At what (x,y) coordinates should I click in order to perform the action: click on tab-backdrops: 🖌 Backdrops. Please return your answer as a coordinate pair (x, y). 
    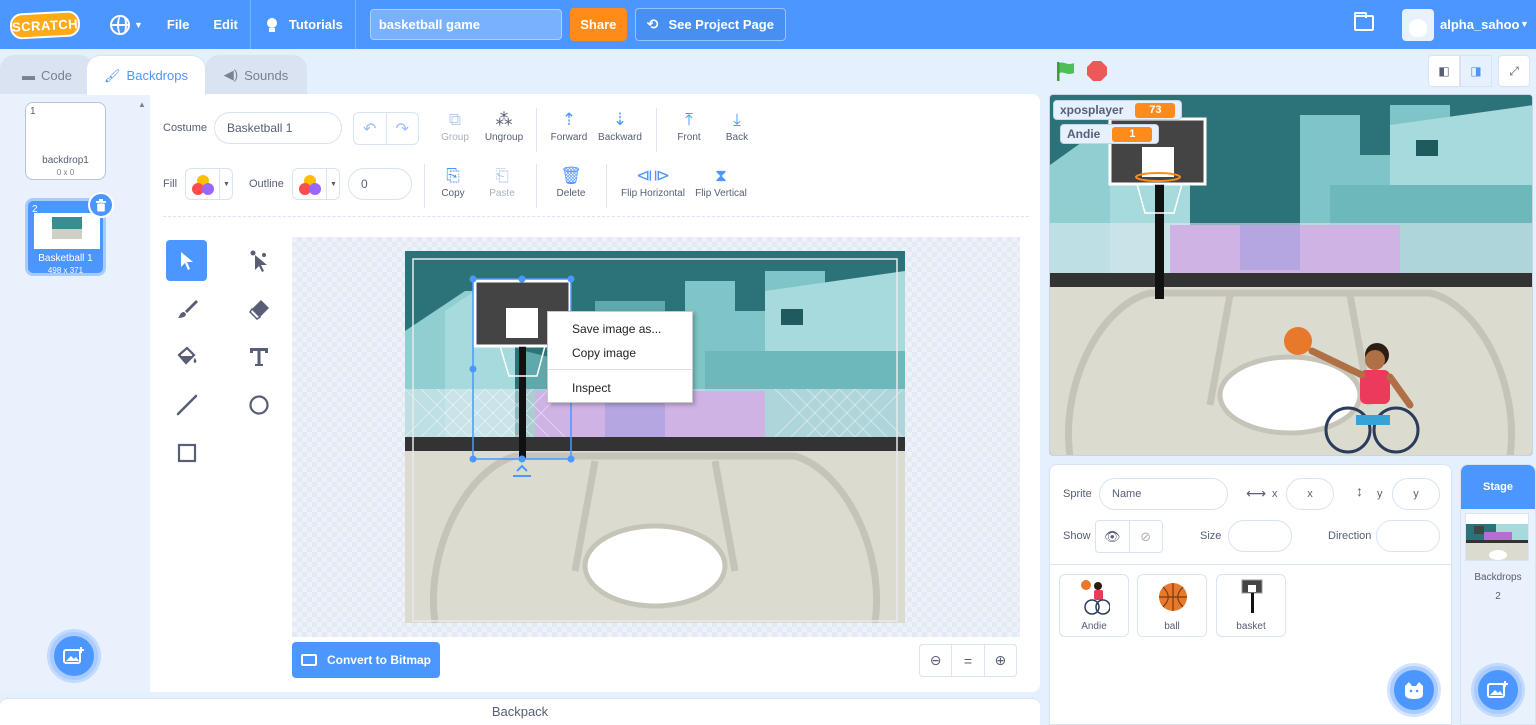
    Looking at the image, I should click on (146, 75).